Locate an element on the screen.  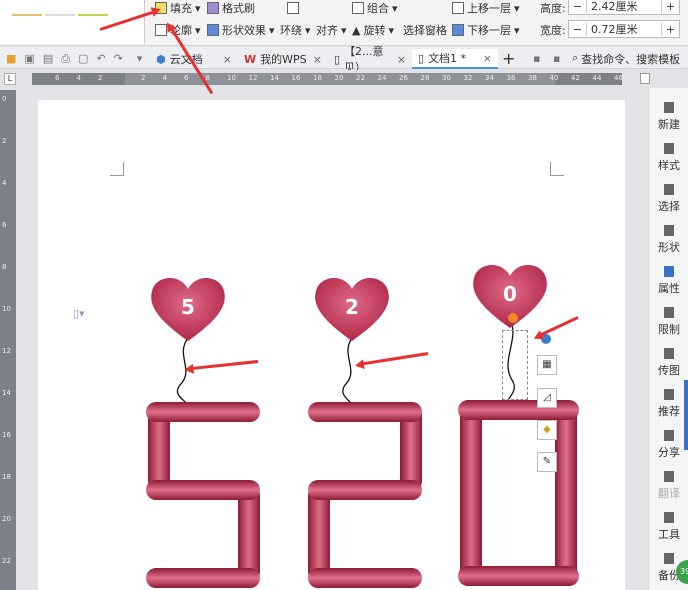
sidebar-label: 选择 is located at coordinates (669, 206).